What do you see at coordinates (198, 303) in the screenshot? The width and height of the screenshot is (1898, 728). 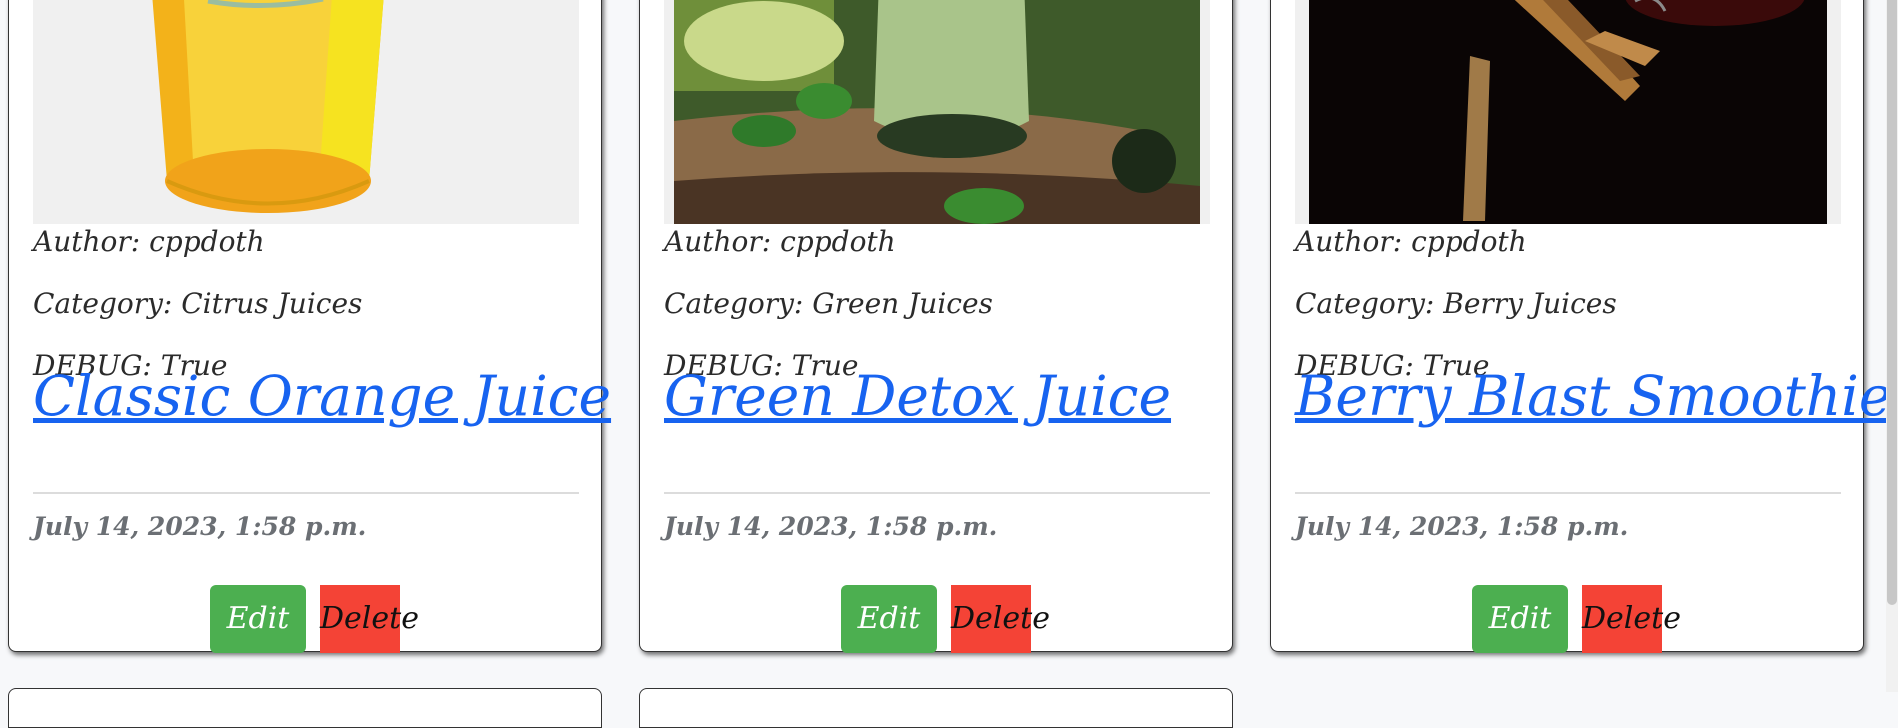 I see `category-label: Category: Citrus Juices` at bounding box center [198, 303].